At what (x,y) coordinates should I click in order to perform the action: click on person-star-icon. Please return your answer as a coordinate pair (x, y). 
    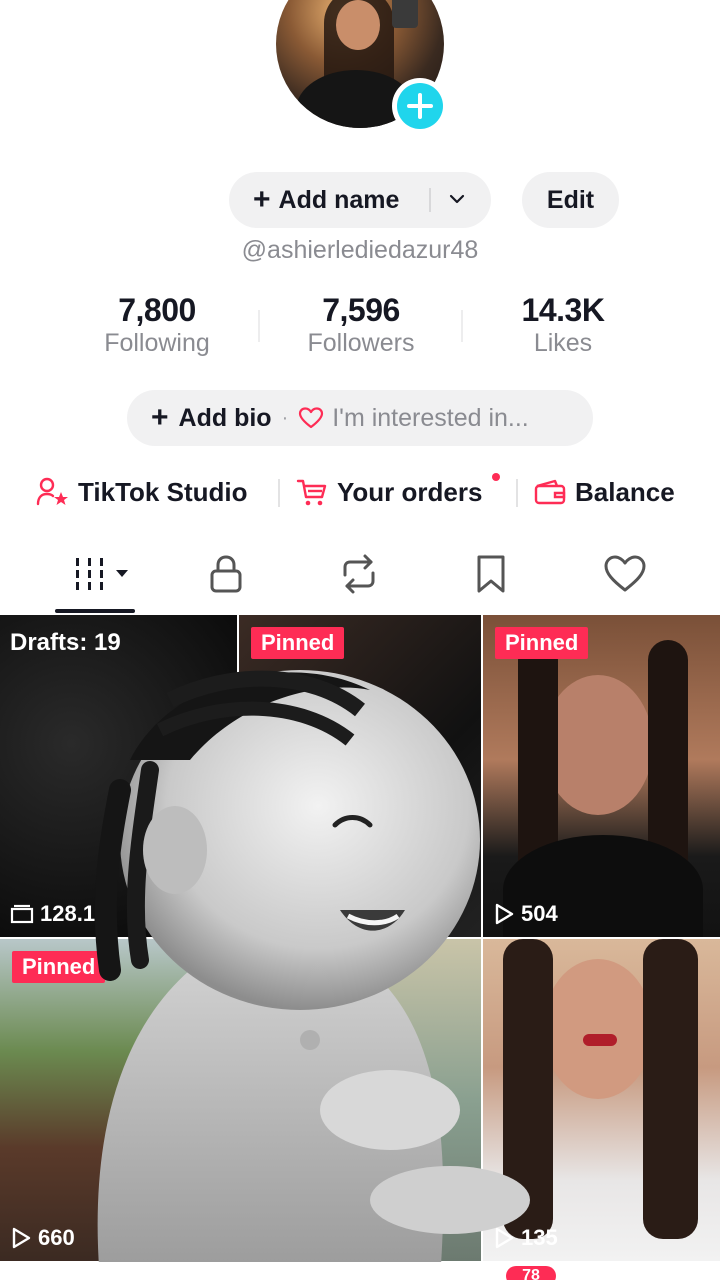
    Looking at the image, I should click on (52, 491).